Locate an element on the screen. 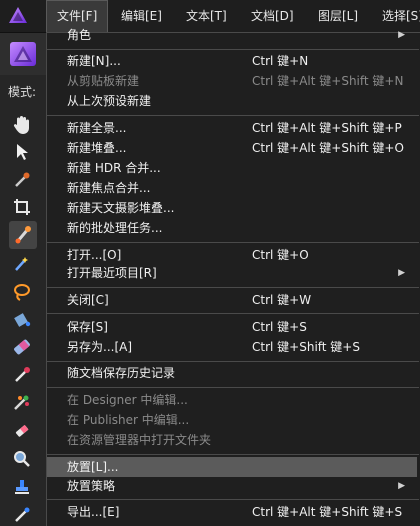  hand-tool-icon is located at coordinates (22, 125).